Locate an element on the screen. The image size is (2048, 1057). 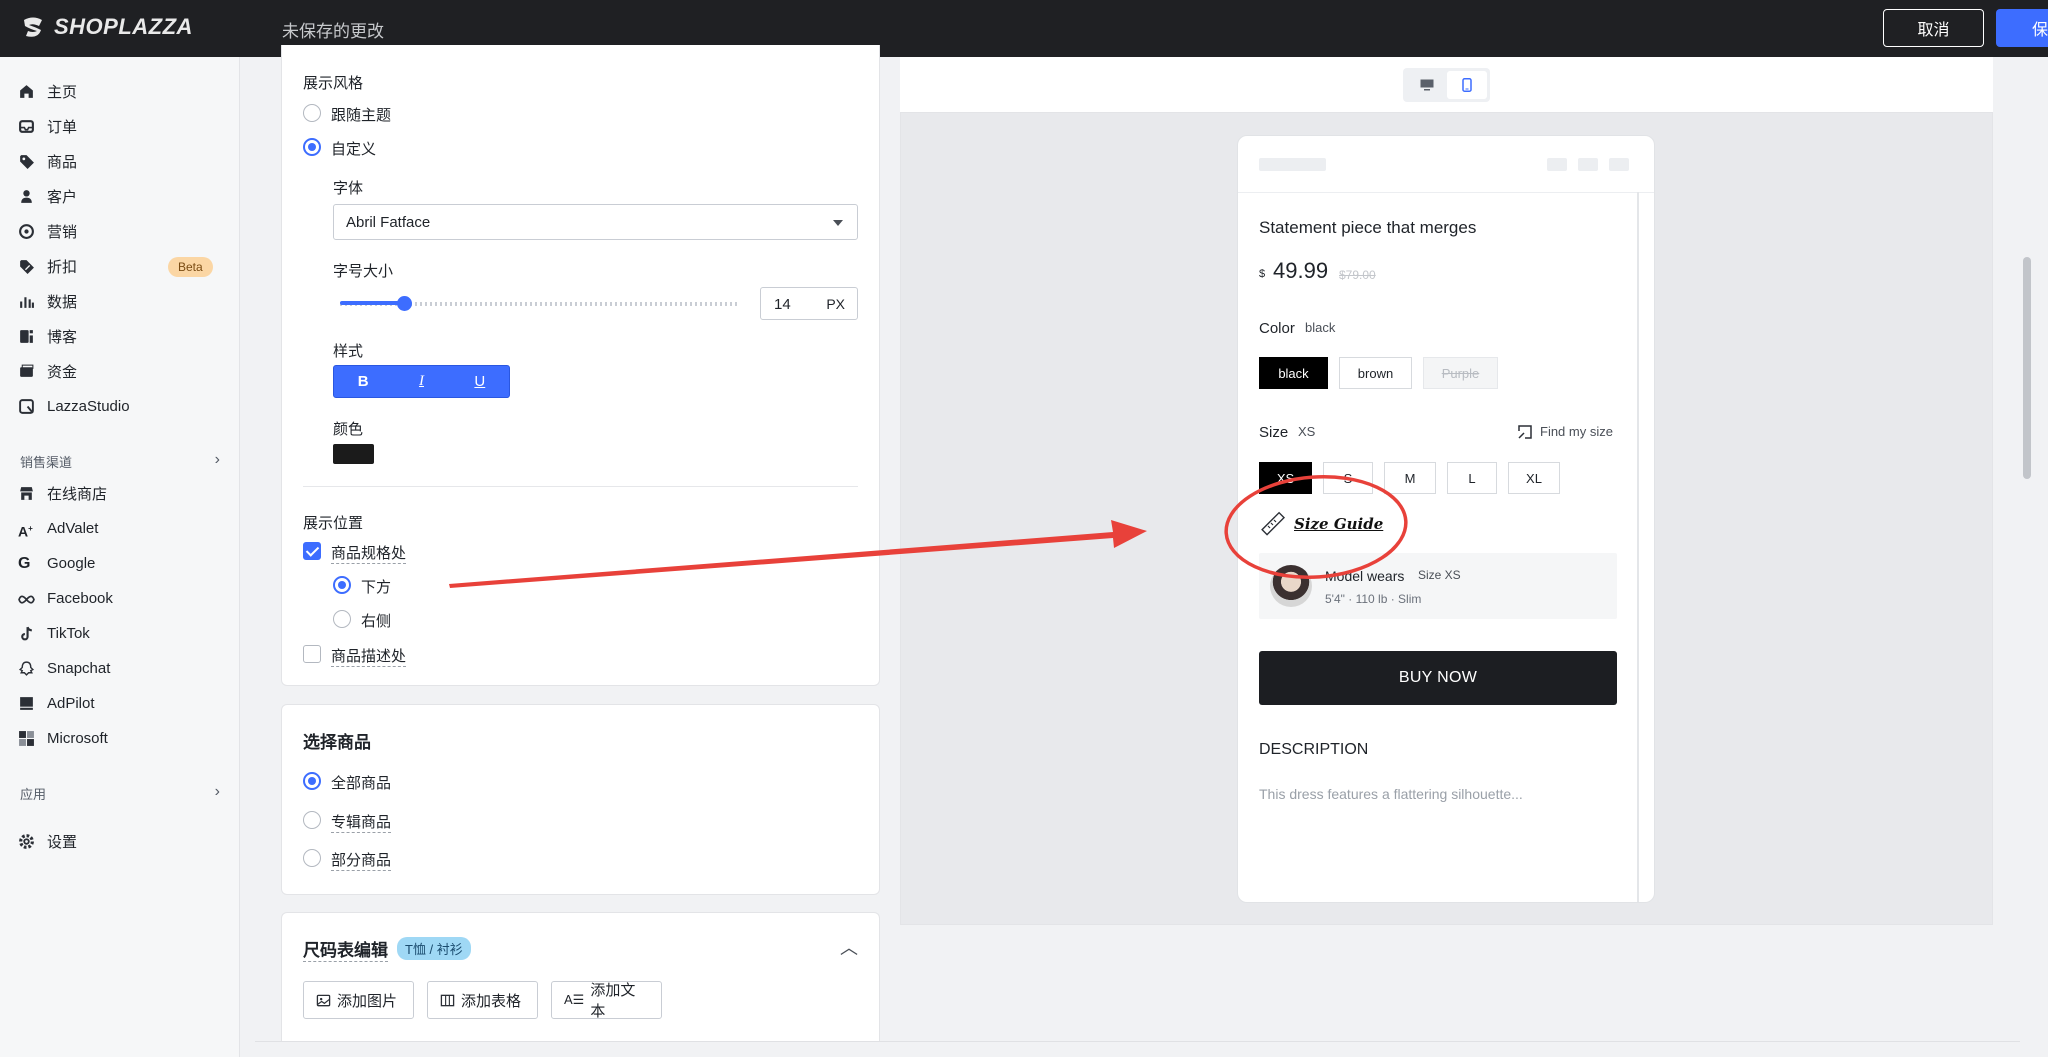
sidebar-item-orders: 订单 is located at coordinates (118, 126).